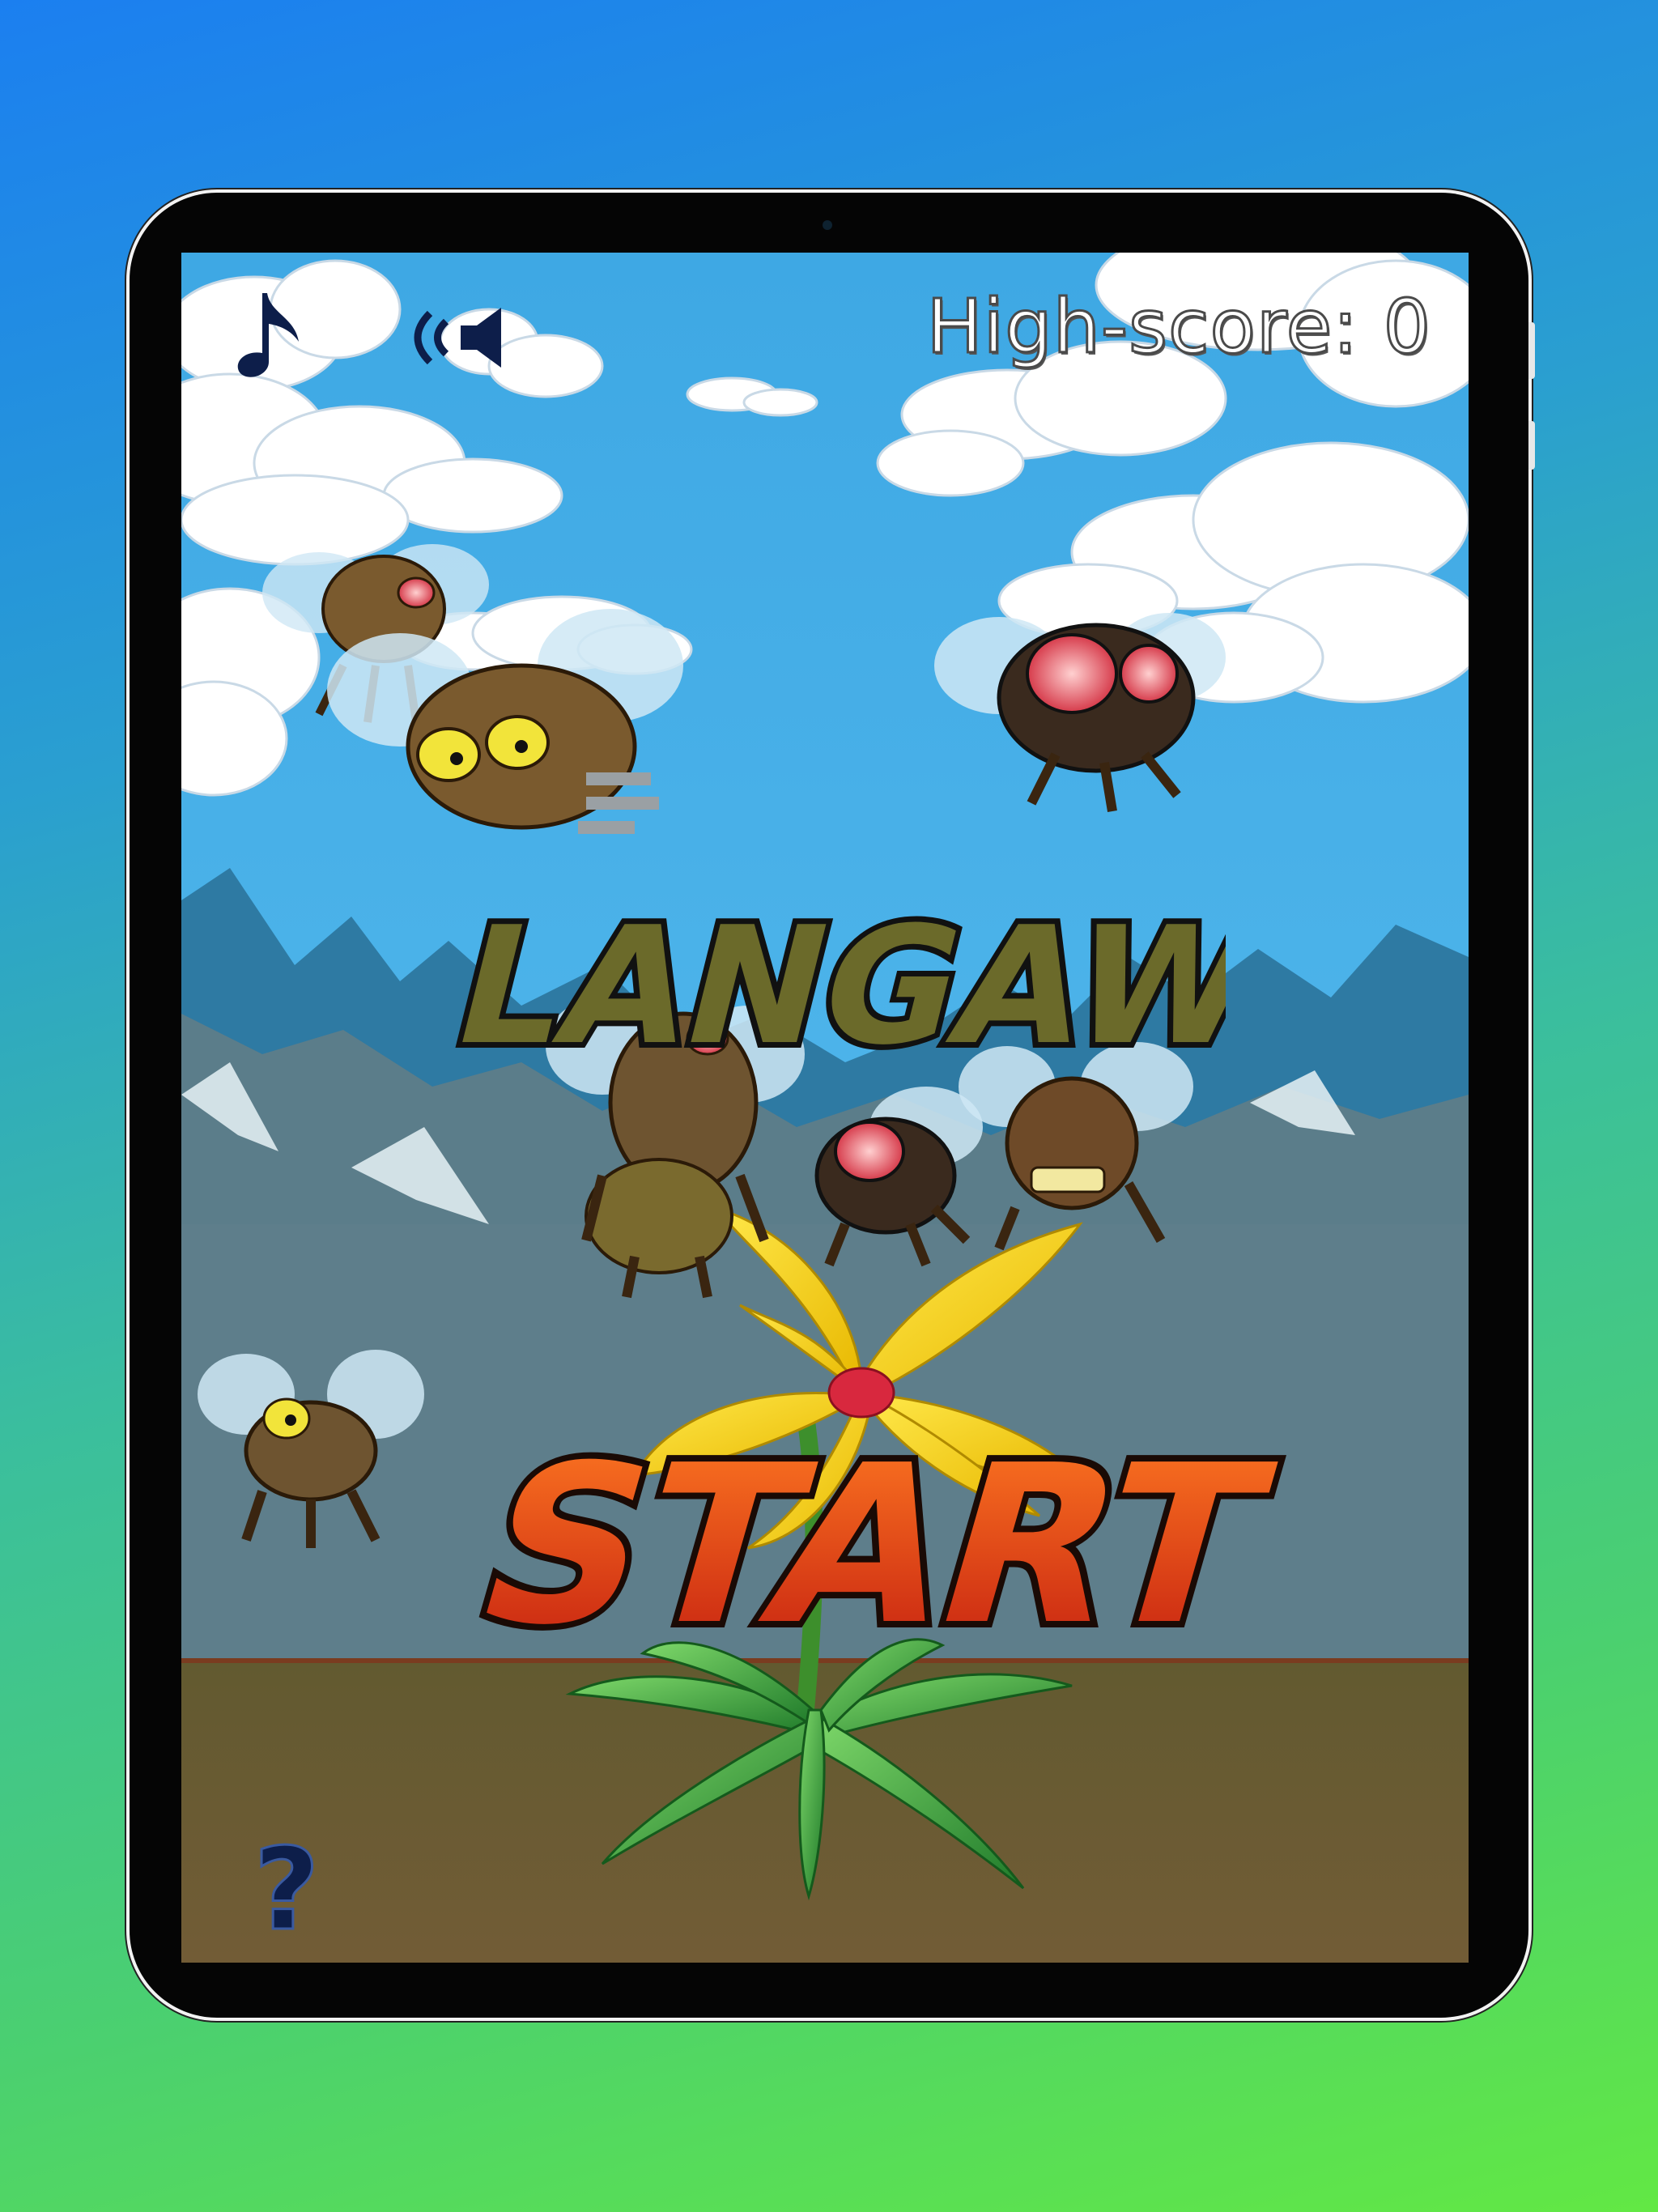 Image resolution: width=1658 pixels, height=2212 pixels. I want to click on speaker-icon, so click(457, 338).